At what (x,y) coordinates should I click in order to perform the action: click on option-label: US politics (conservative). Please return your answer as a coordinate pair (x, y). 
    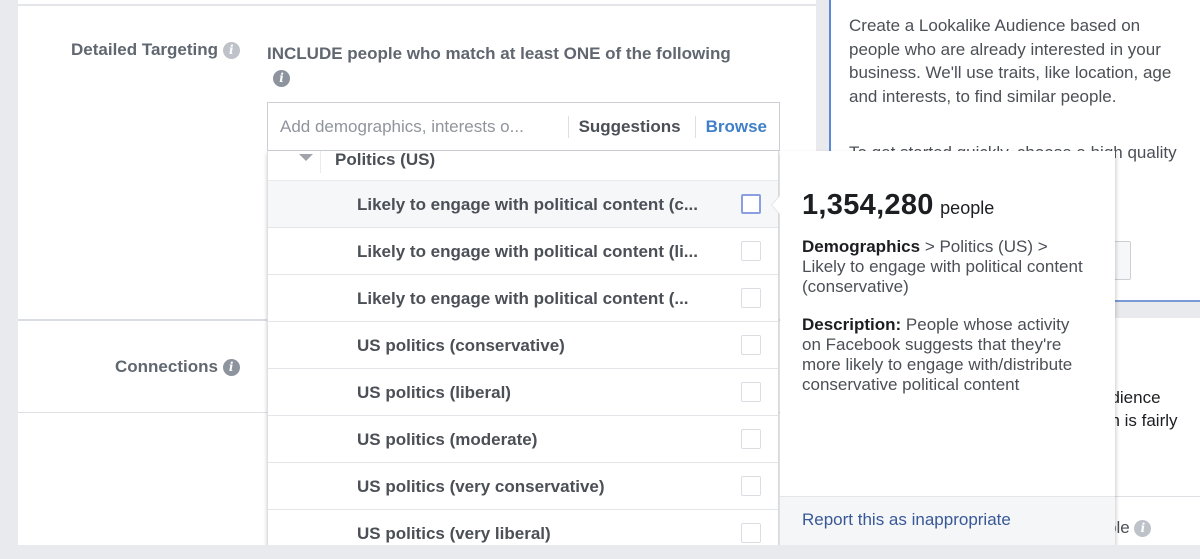
    Looking at the image, I should click on (461, 345).